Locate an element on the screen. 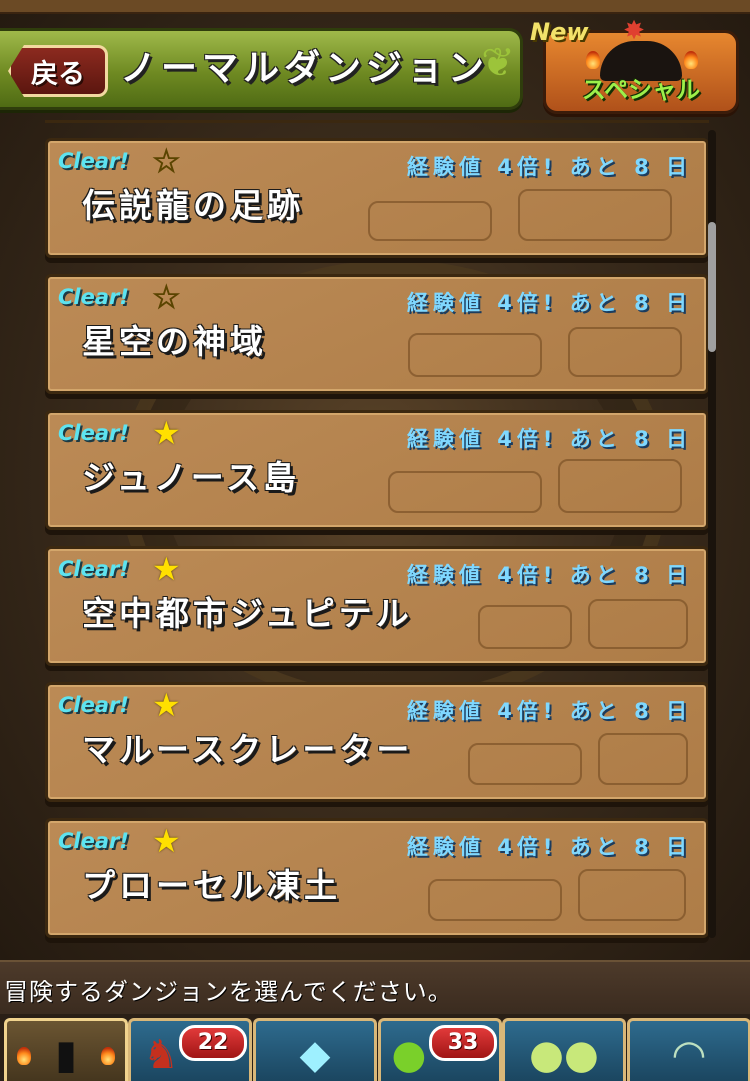 Image resolution: width=750 pixels, height=1081 pixels. new-badge: New is located at coordinates (559, 32).